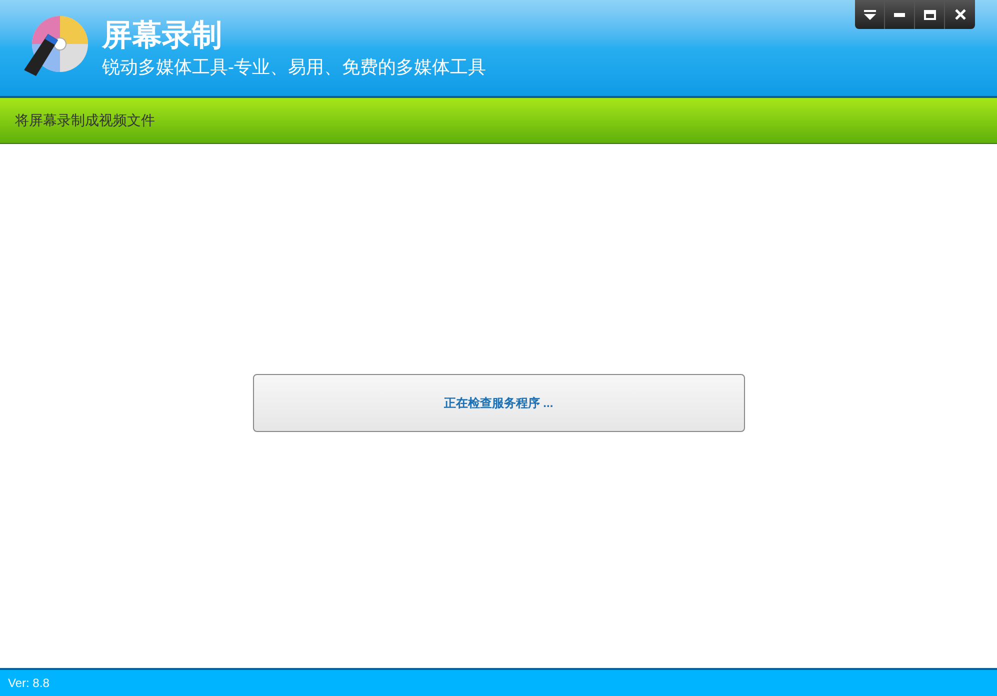 The image size is (997, 696). I want to click on app-subtitle: 锐动多媒体工具-专业、易用、免费的多媒体工具, so click(294, 67).